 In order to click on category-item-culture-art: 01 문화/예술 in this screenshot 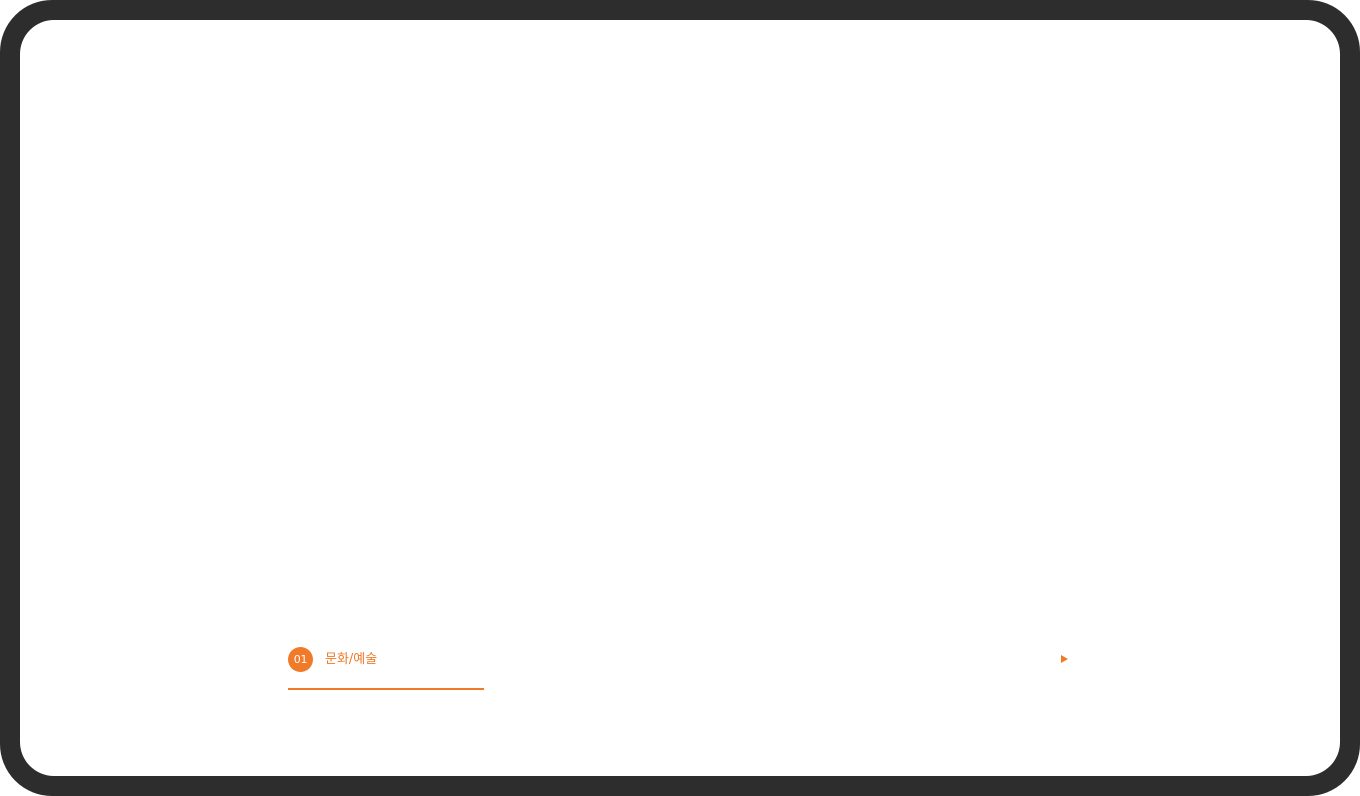, I will do `click(678, 659)`.